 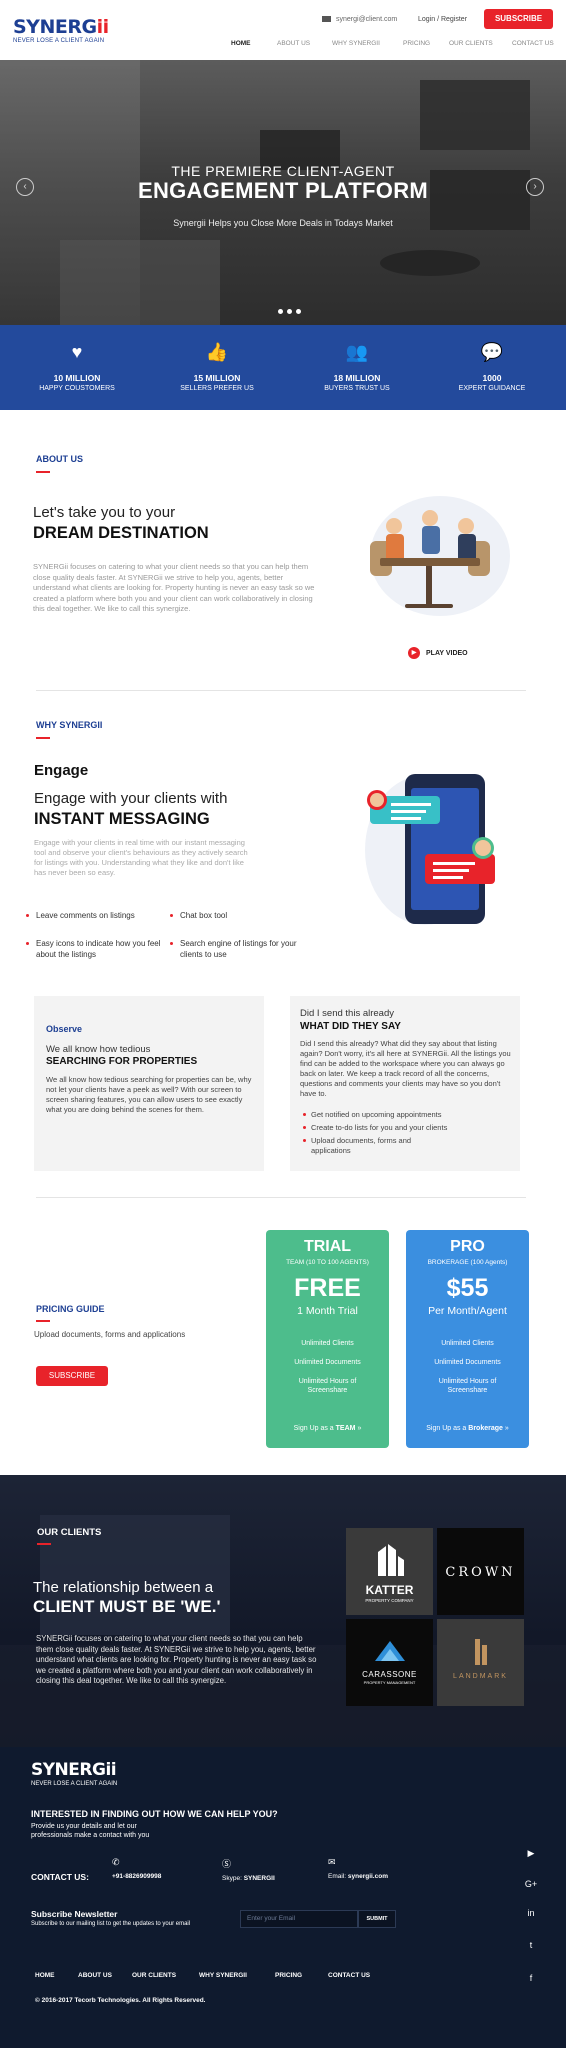 What do you see at coordinates (347, 1013) in the screenshot?
I see `said-heading-light: Did I send this already` at bounding box center [347, 1013].